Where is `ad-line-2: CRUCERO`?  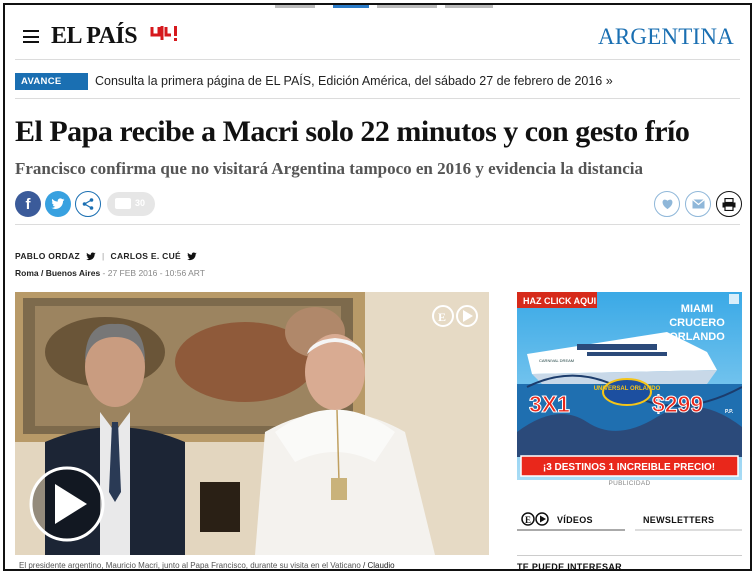
ad-line-2: CRUCERO is located at coordinates (697, 323).